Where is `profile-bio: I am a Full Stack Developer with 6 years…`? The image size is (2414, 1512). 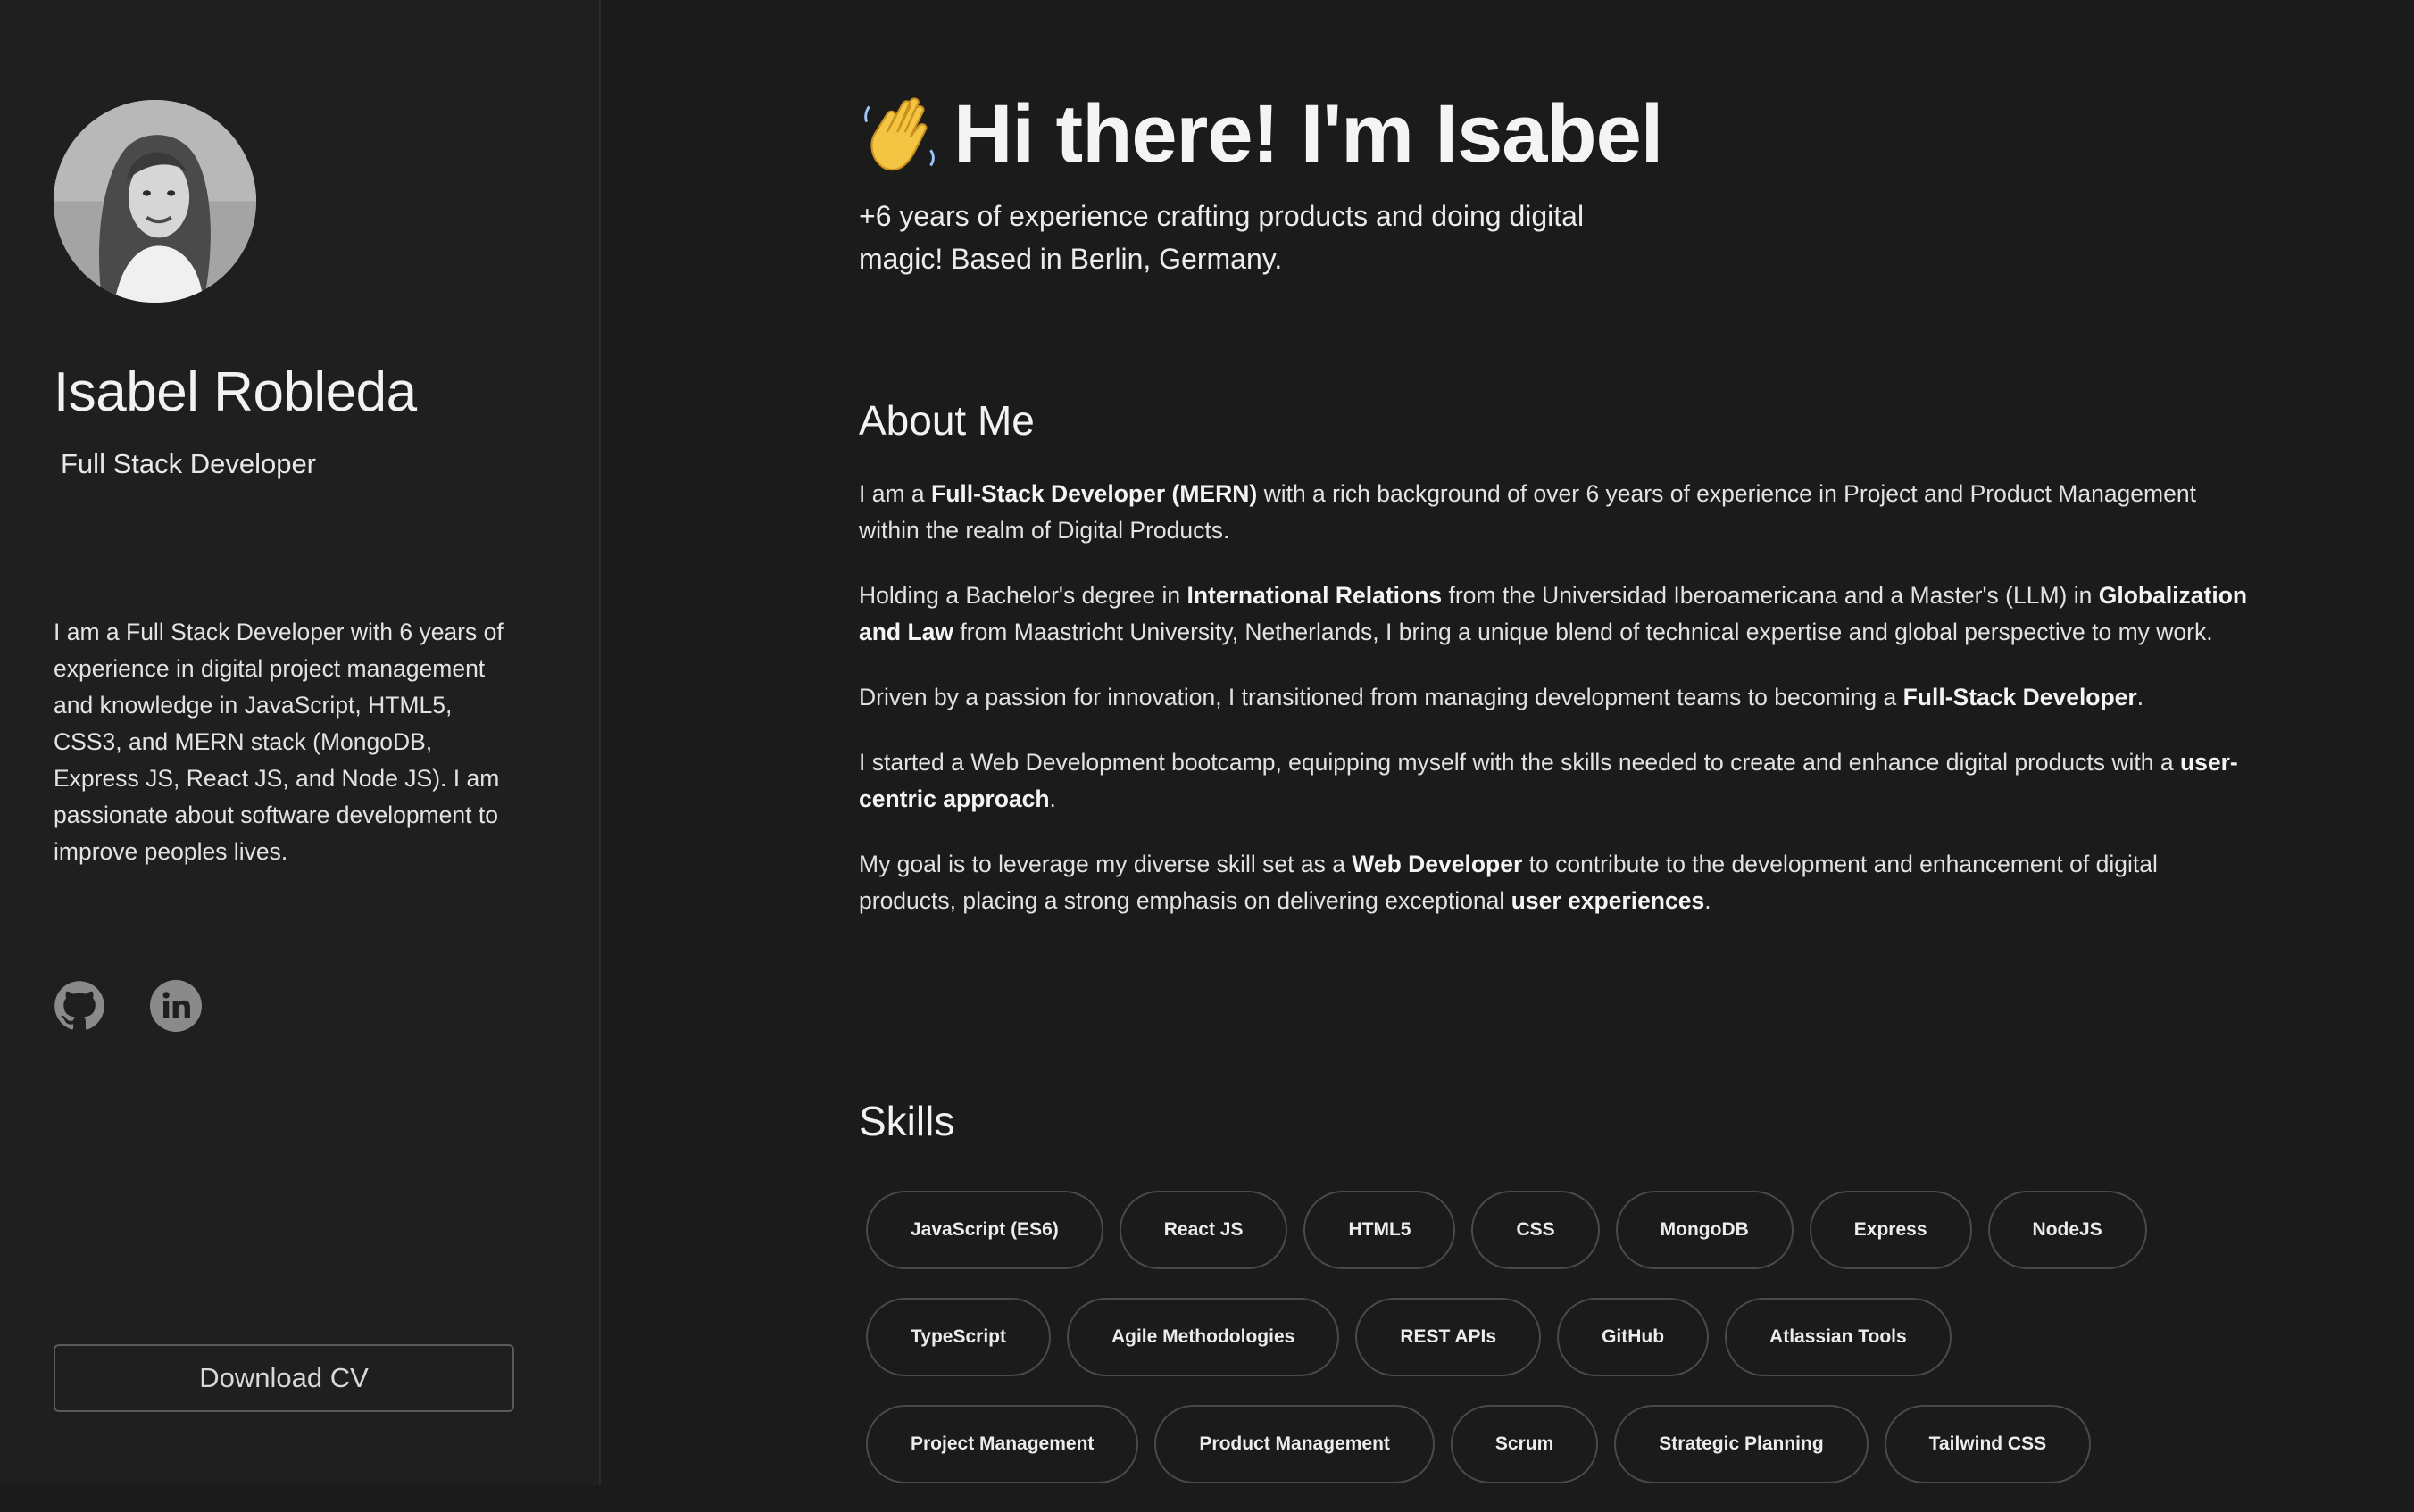 profile-bio: I am a Full Stack Developer with 6 years… is located at coordinates (279, 742).